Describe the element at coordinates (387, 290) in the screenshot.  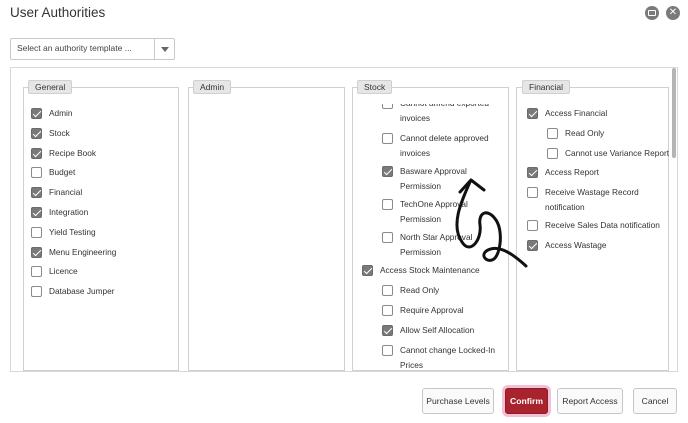
I see `stock-item-6-checkbox` at that location.